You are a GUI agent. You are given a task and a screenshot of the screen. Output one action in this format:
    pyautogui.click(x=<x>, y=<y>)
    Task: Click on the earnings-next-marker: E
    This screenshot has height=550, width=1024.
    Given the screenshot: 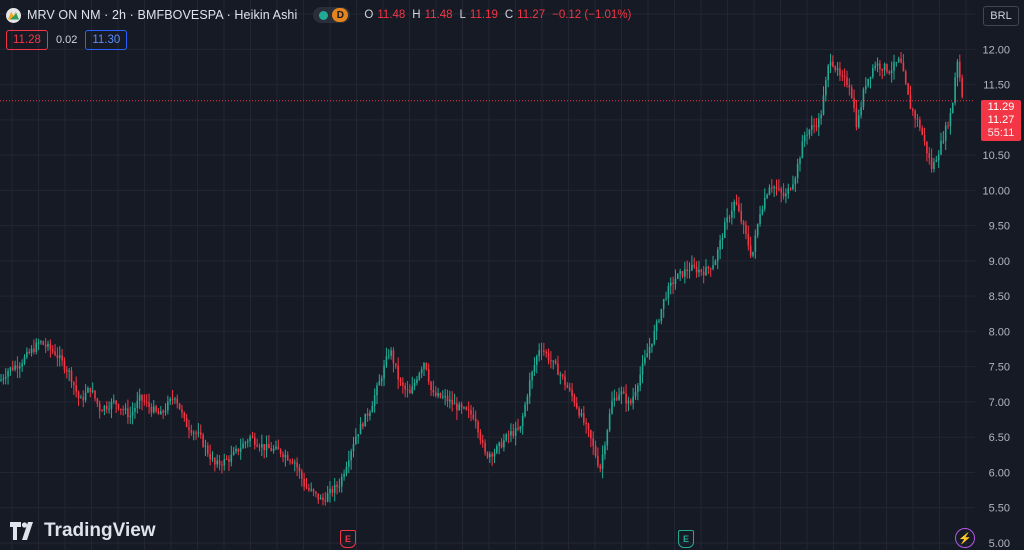 What is the action you would take?
    pyautogui.click(x=686, y=539)
    